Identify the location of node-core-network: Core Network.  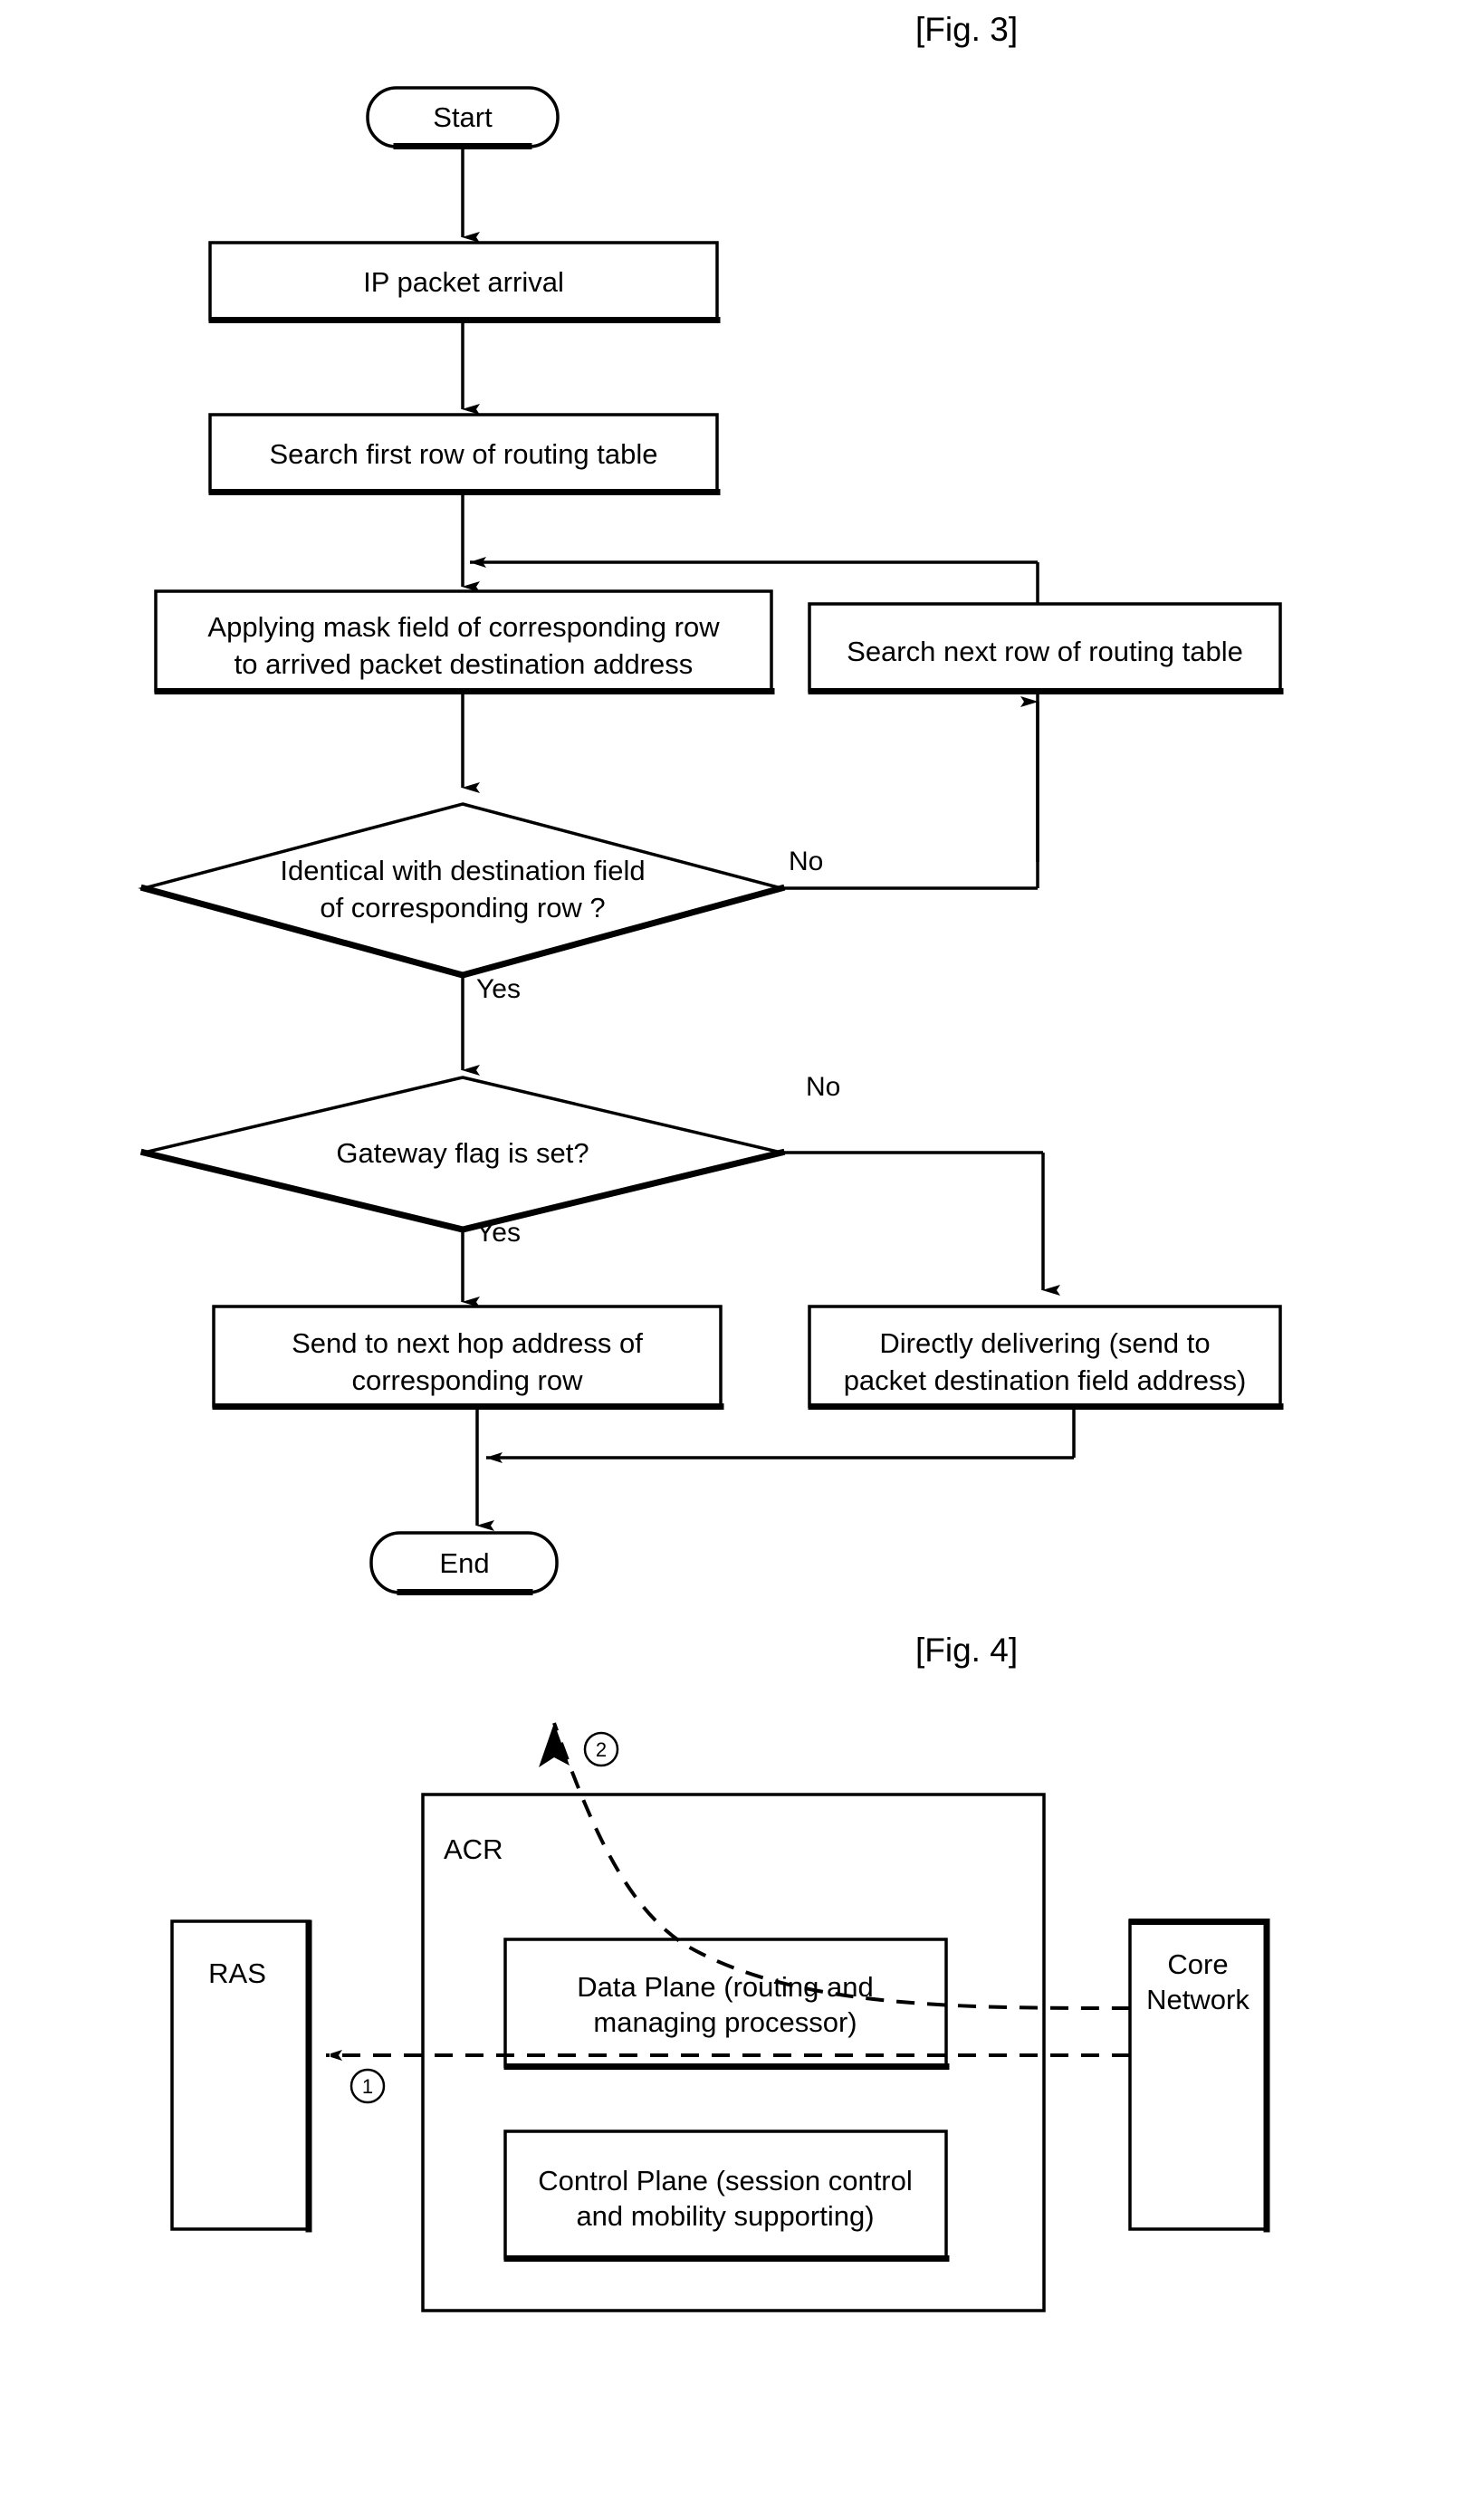
(1199, 2076).